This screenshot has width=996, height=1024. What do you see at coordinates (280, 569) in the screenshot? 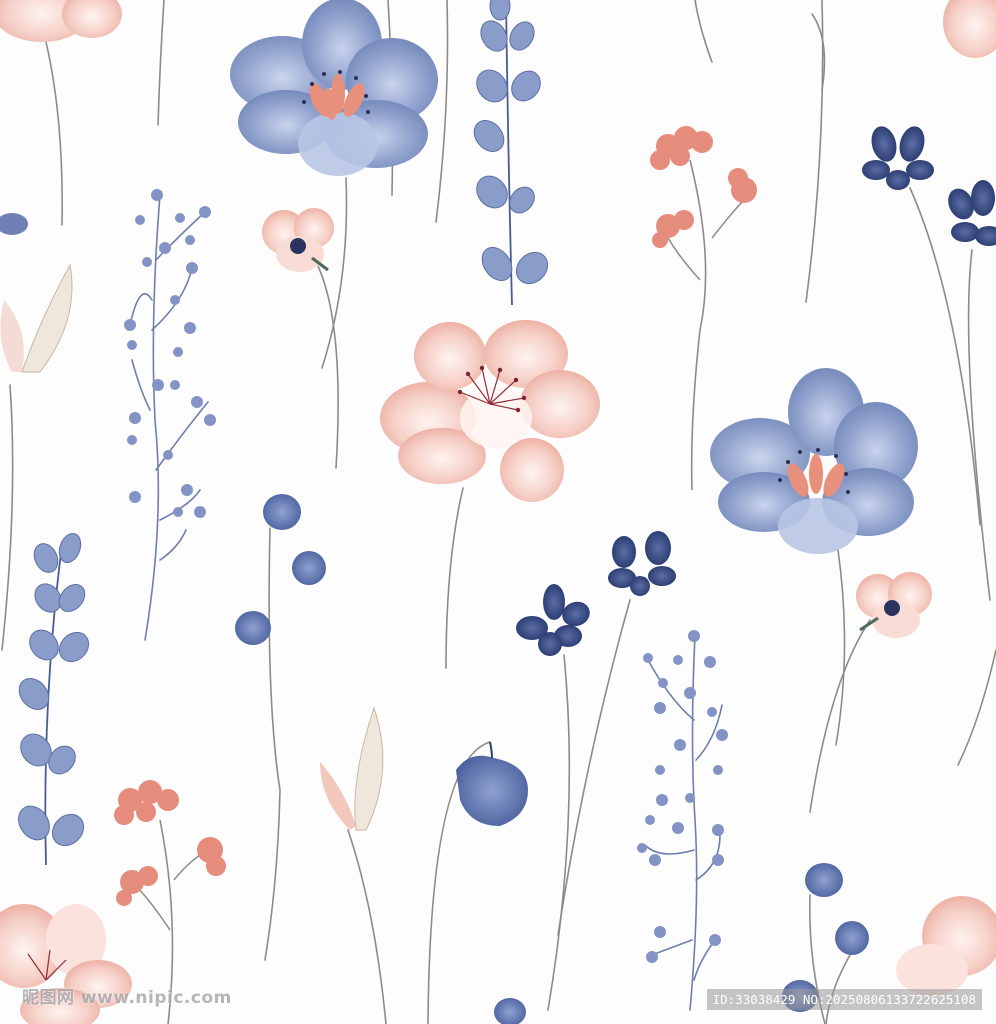
I see `blue-buds-left` at bounding box center [280, 569].